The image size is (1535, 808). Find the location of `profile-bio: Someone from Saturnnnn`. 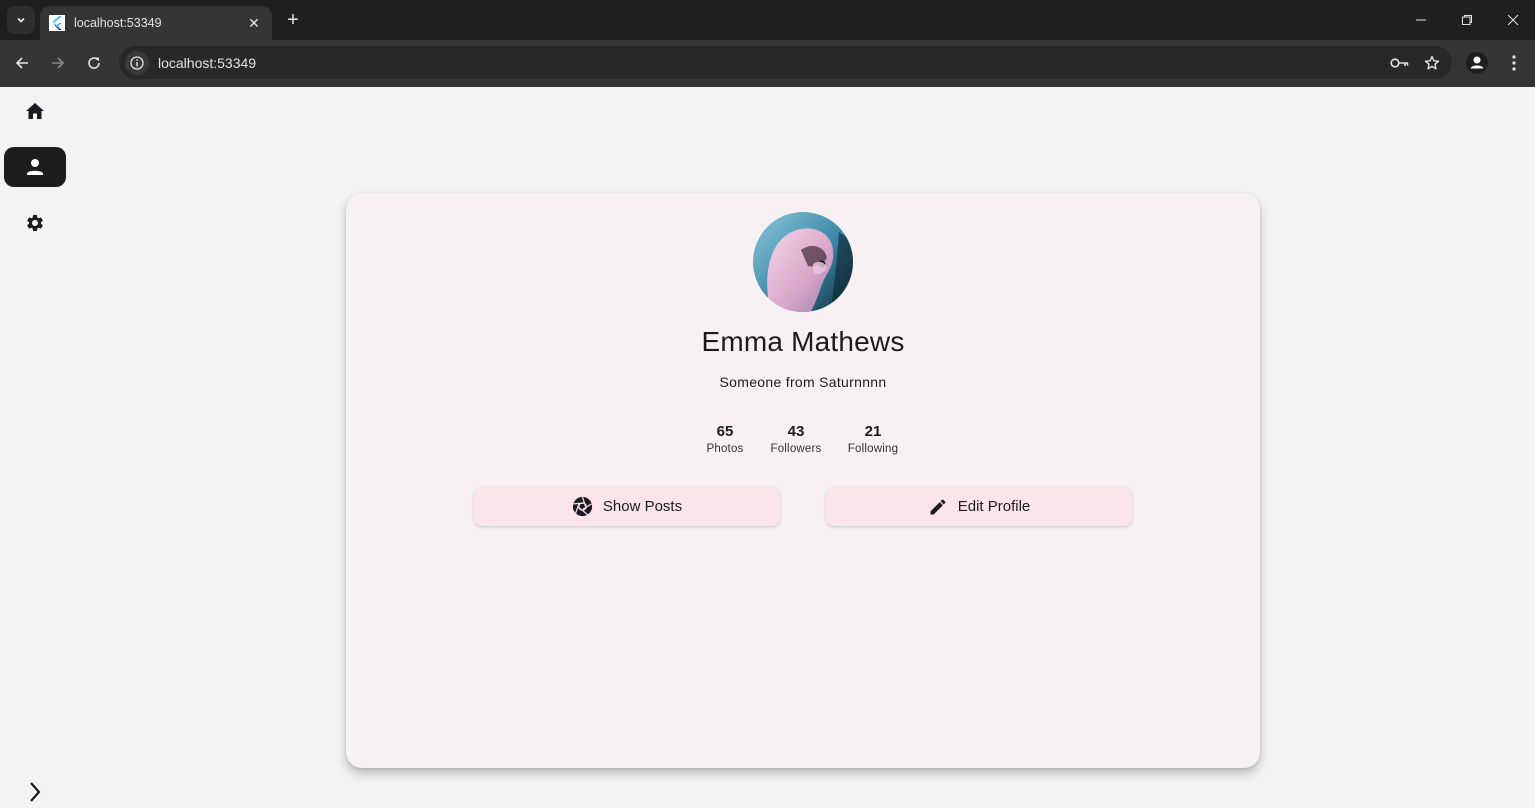

profile-bio: Someone from Saturnnnn is located at coordinates (803, 382).